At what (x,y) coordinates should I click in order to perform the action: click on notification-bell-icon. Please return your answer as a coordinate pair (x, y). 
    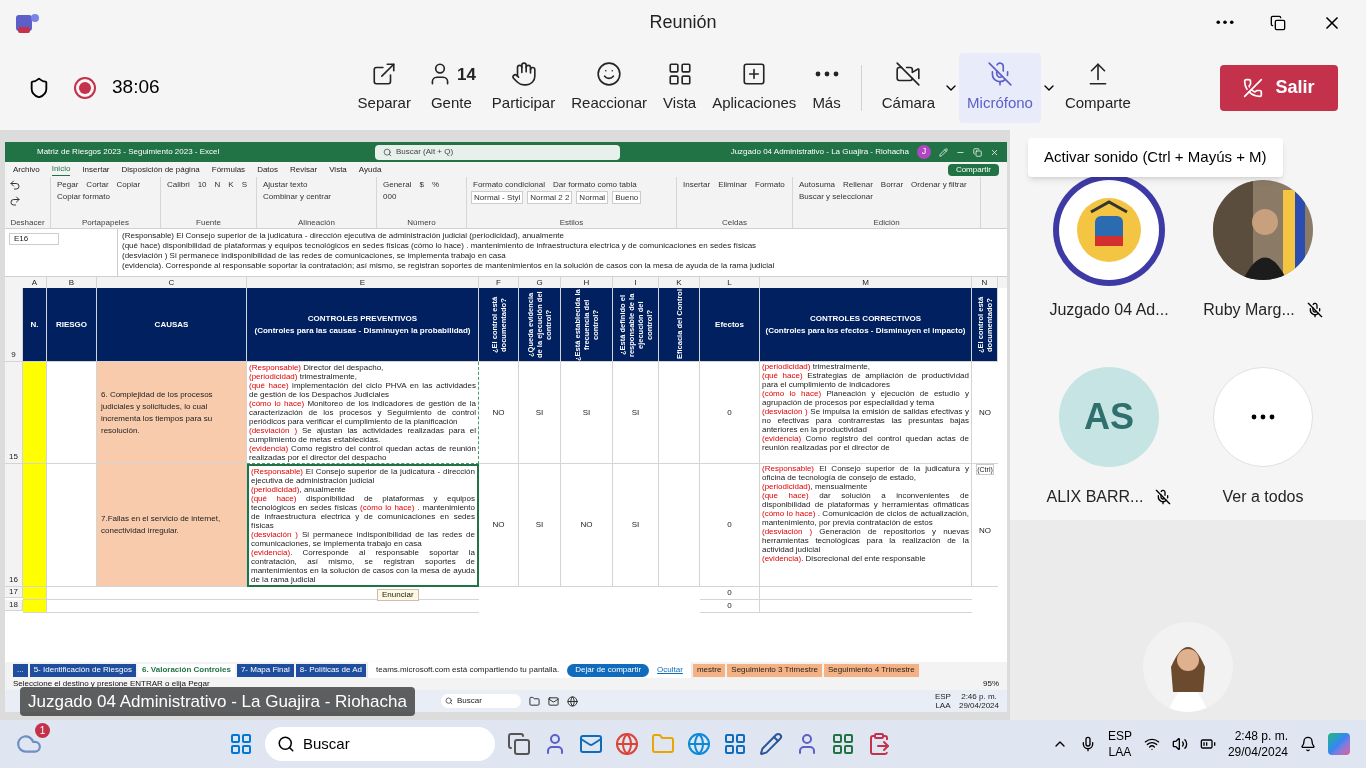
    Looking at the image, I should click on (1308, 744).